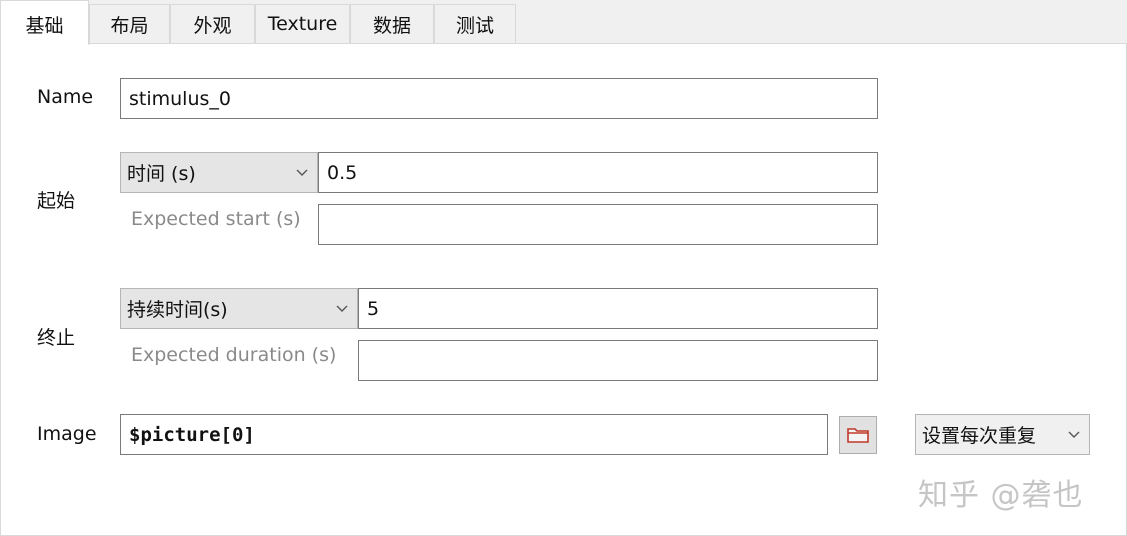  I want to click on tab-basic: 基础, so click(44, 22).